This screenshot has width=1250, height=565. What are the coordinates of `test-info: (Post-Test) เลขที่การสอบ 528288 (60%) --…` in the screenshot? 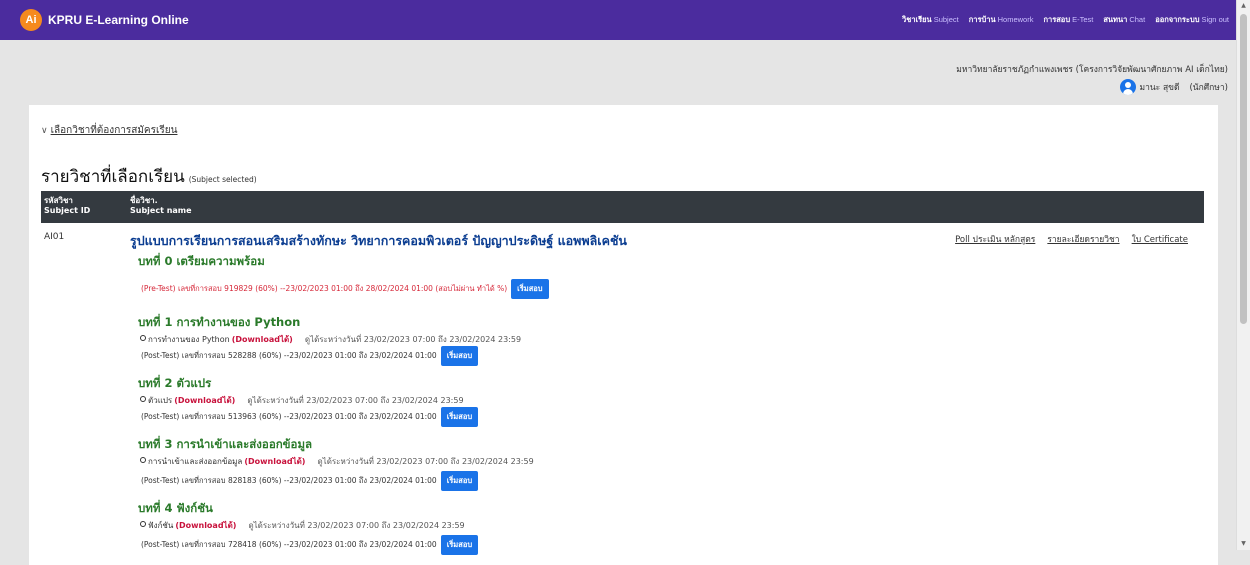 It's located at (289, 355).